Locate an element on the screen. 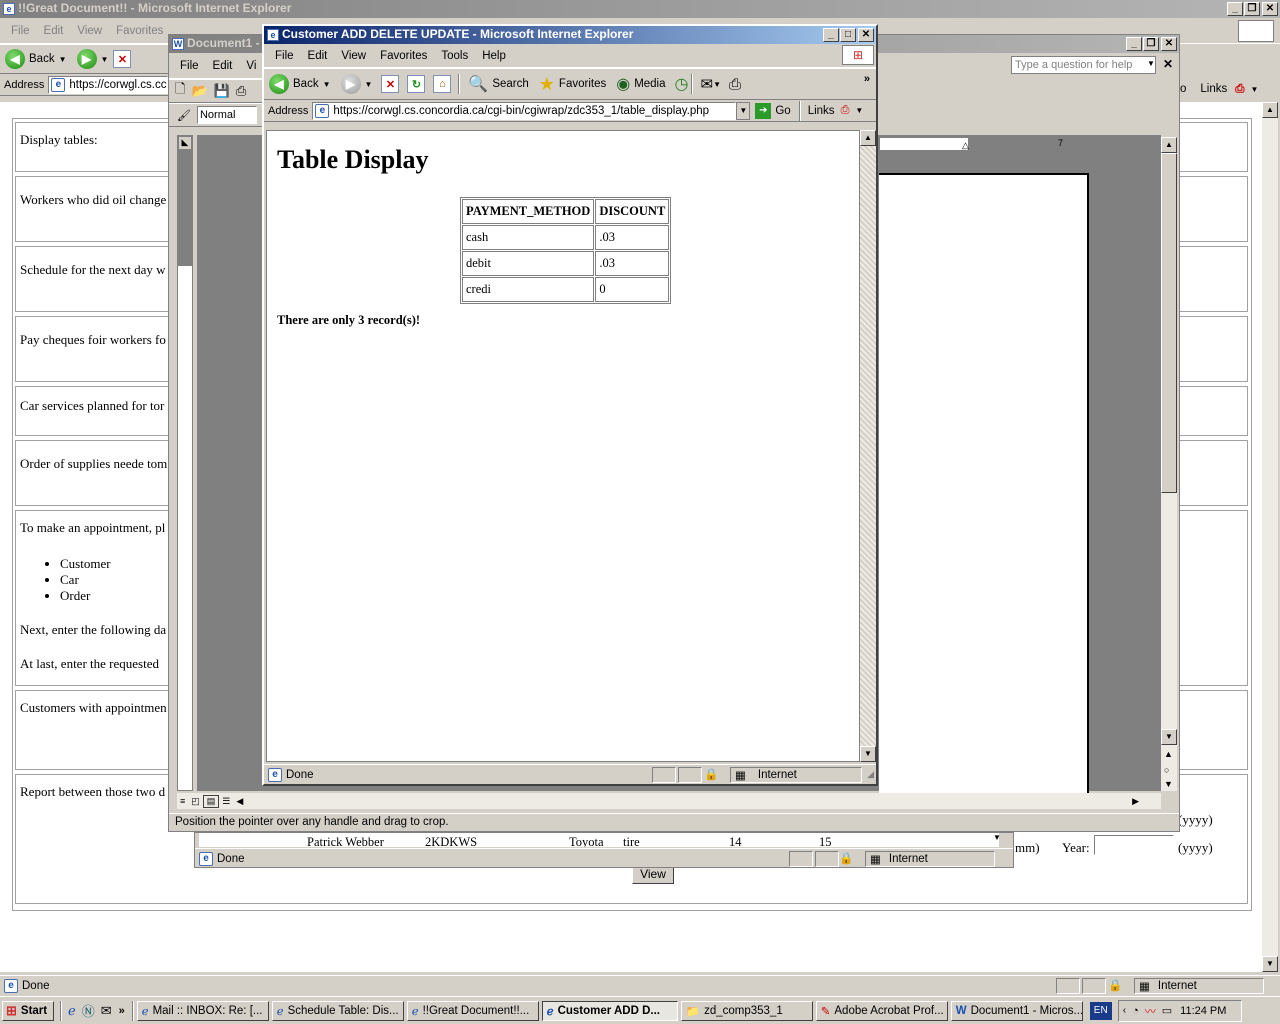  minimize-button: _ is located at coordinates (1235, 9).